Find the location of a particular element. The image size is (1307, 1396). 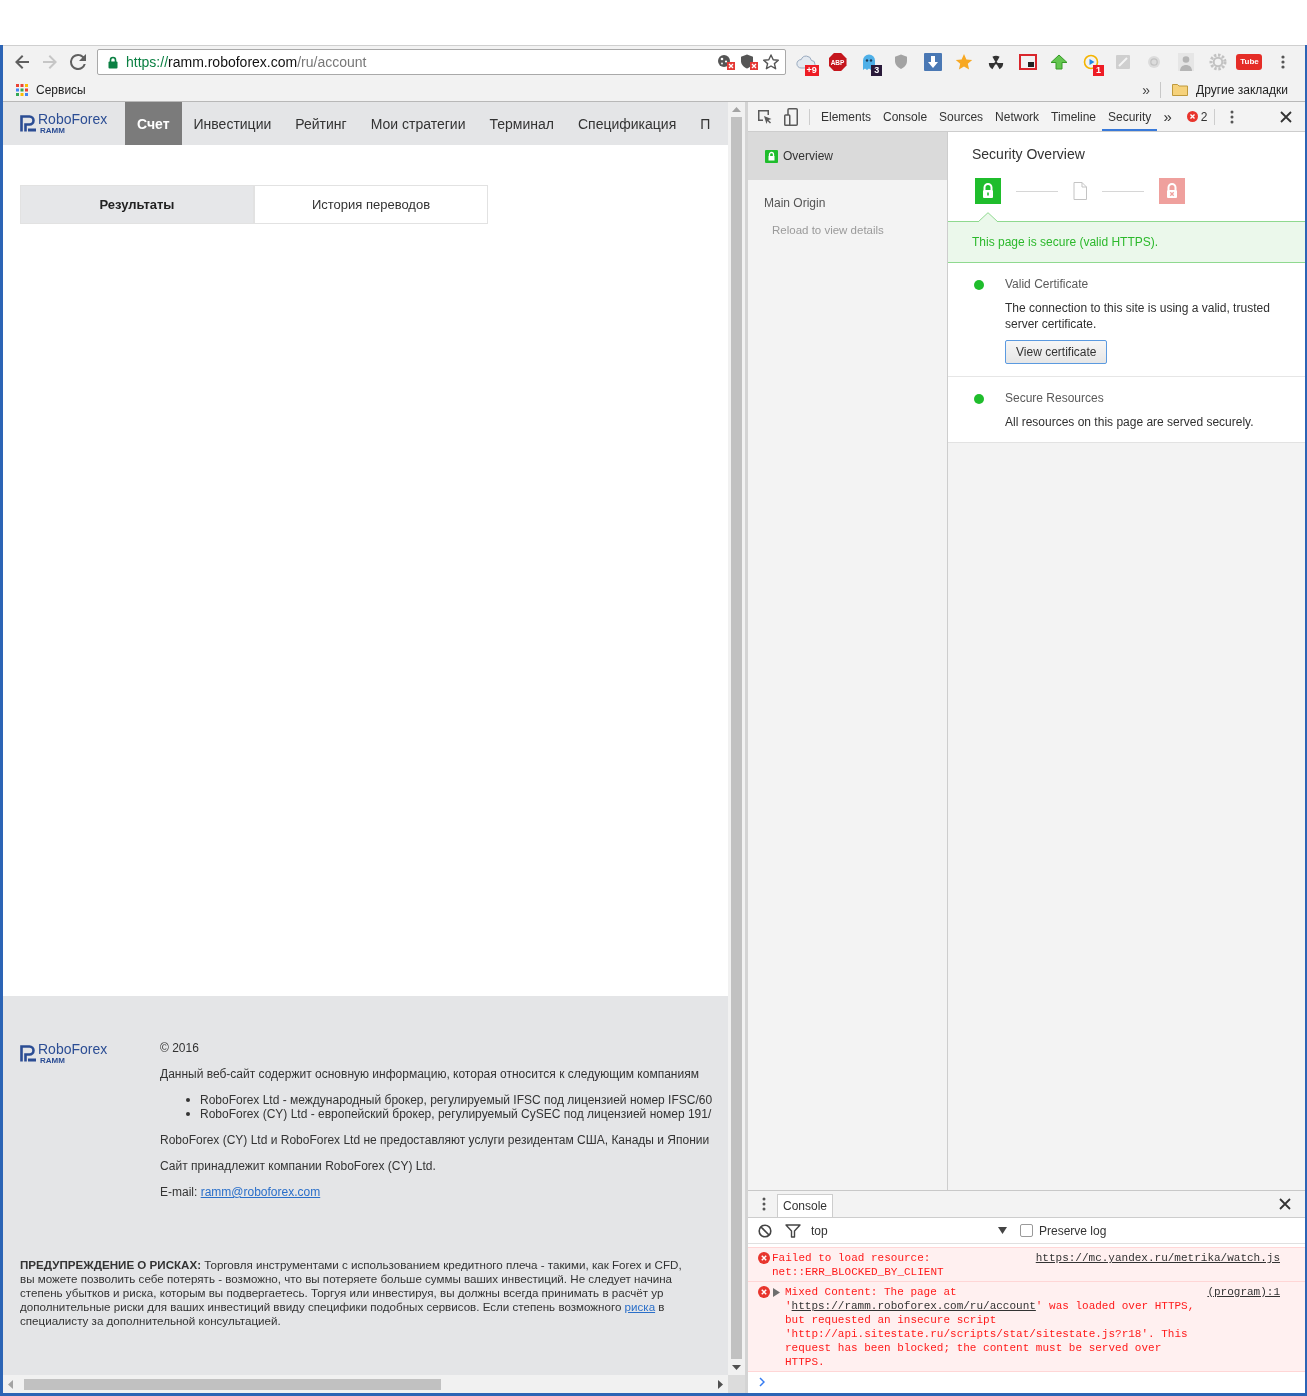

section-description: The connection to this site is using a valid, trusted server certificate. is located at coordinates (1138, 316).